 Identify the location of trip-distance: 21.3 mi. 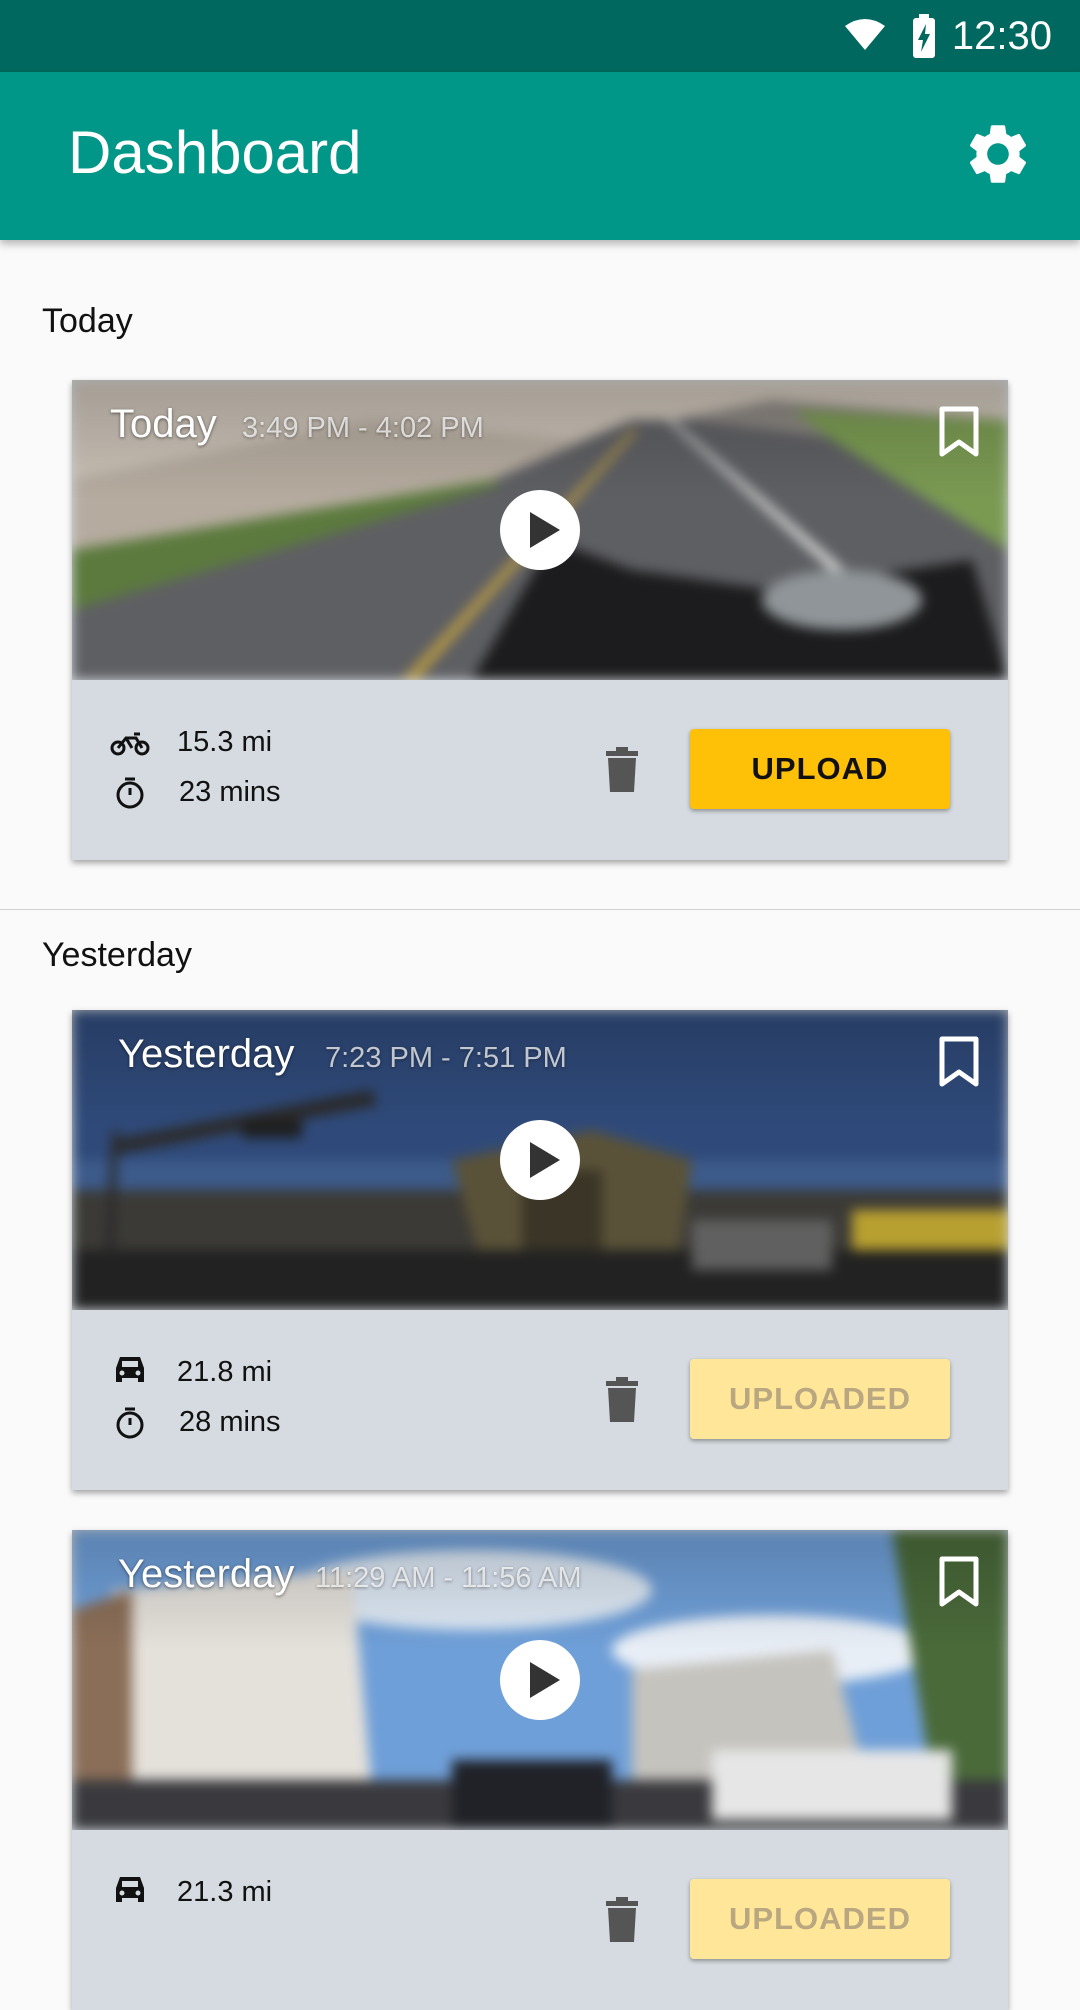
(225, 1892).